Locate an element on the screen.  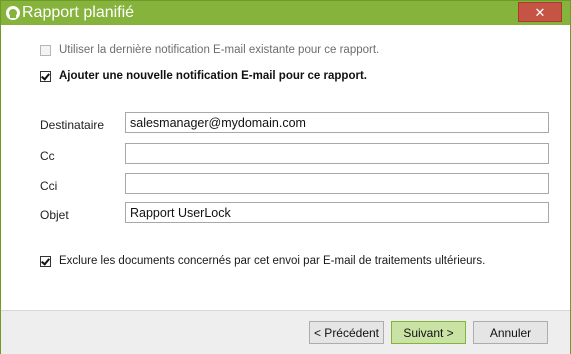
cc-field is located at coordinates (337, 153).